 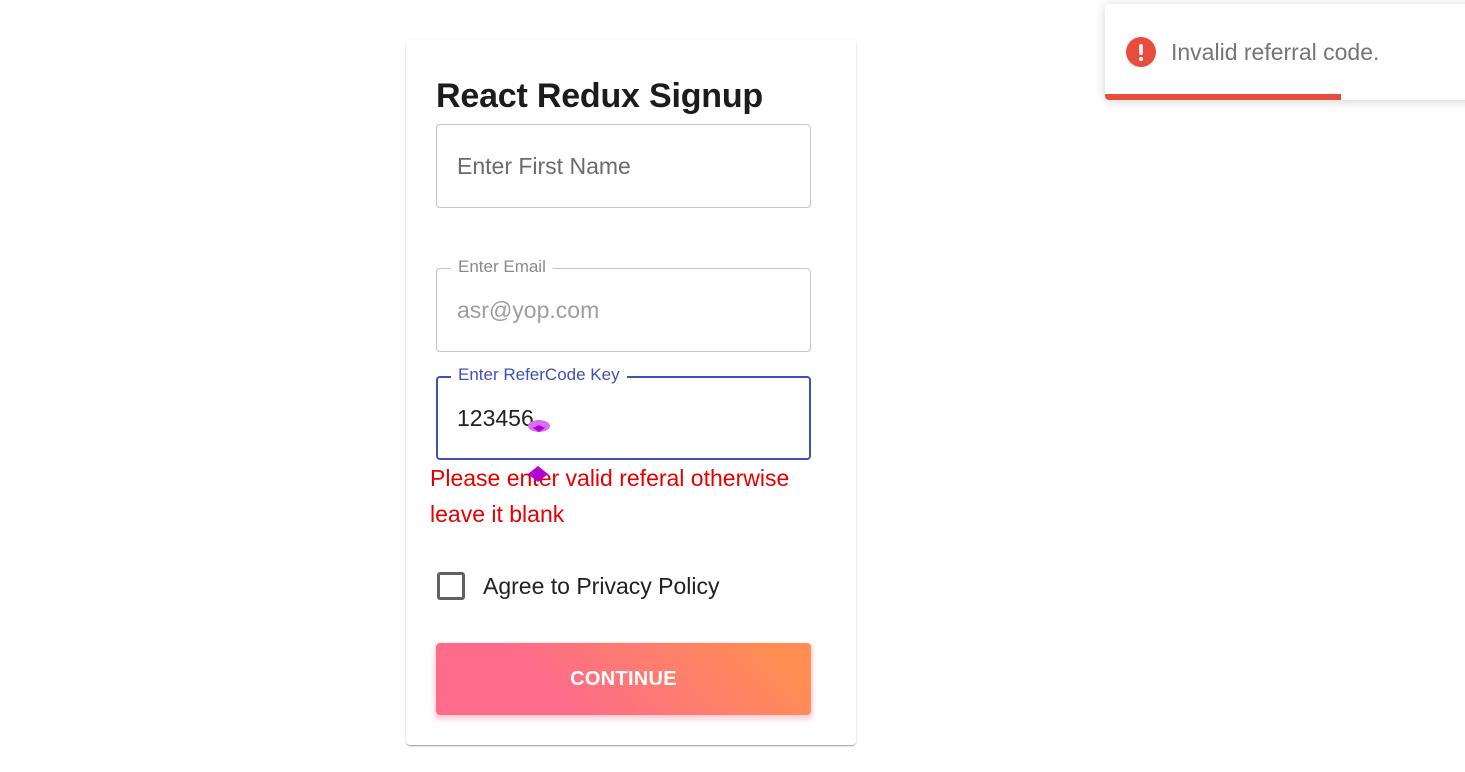 I want to click on privacy-policy-checkbox-row: Agree to Privacy Policy, so click(x=577, y=586).